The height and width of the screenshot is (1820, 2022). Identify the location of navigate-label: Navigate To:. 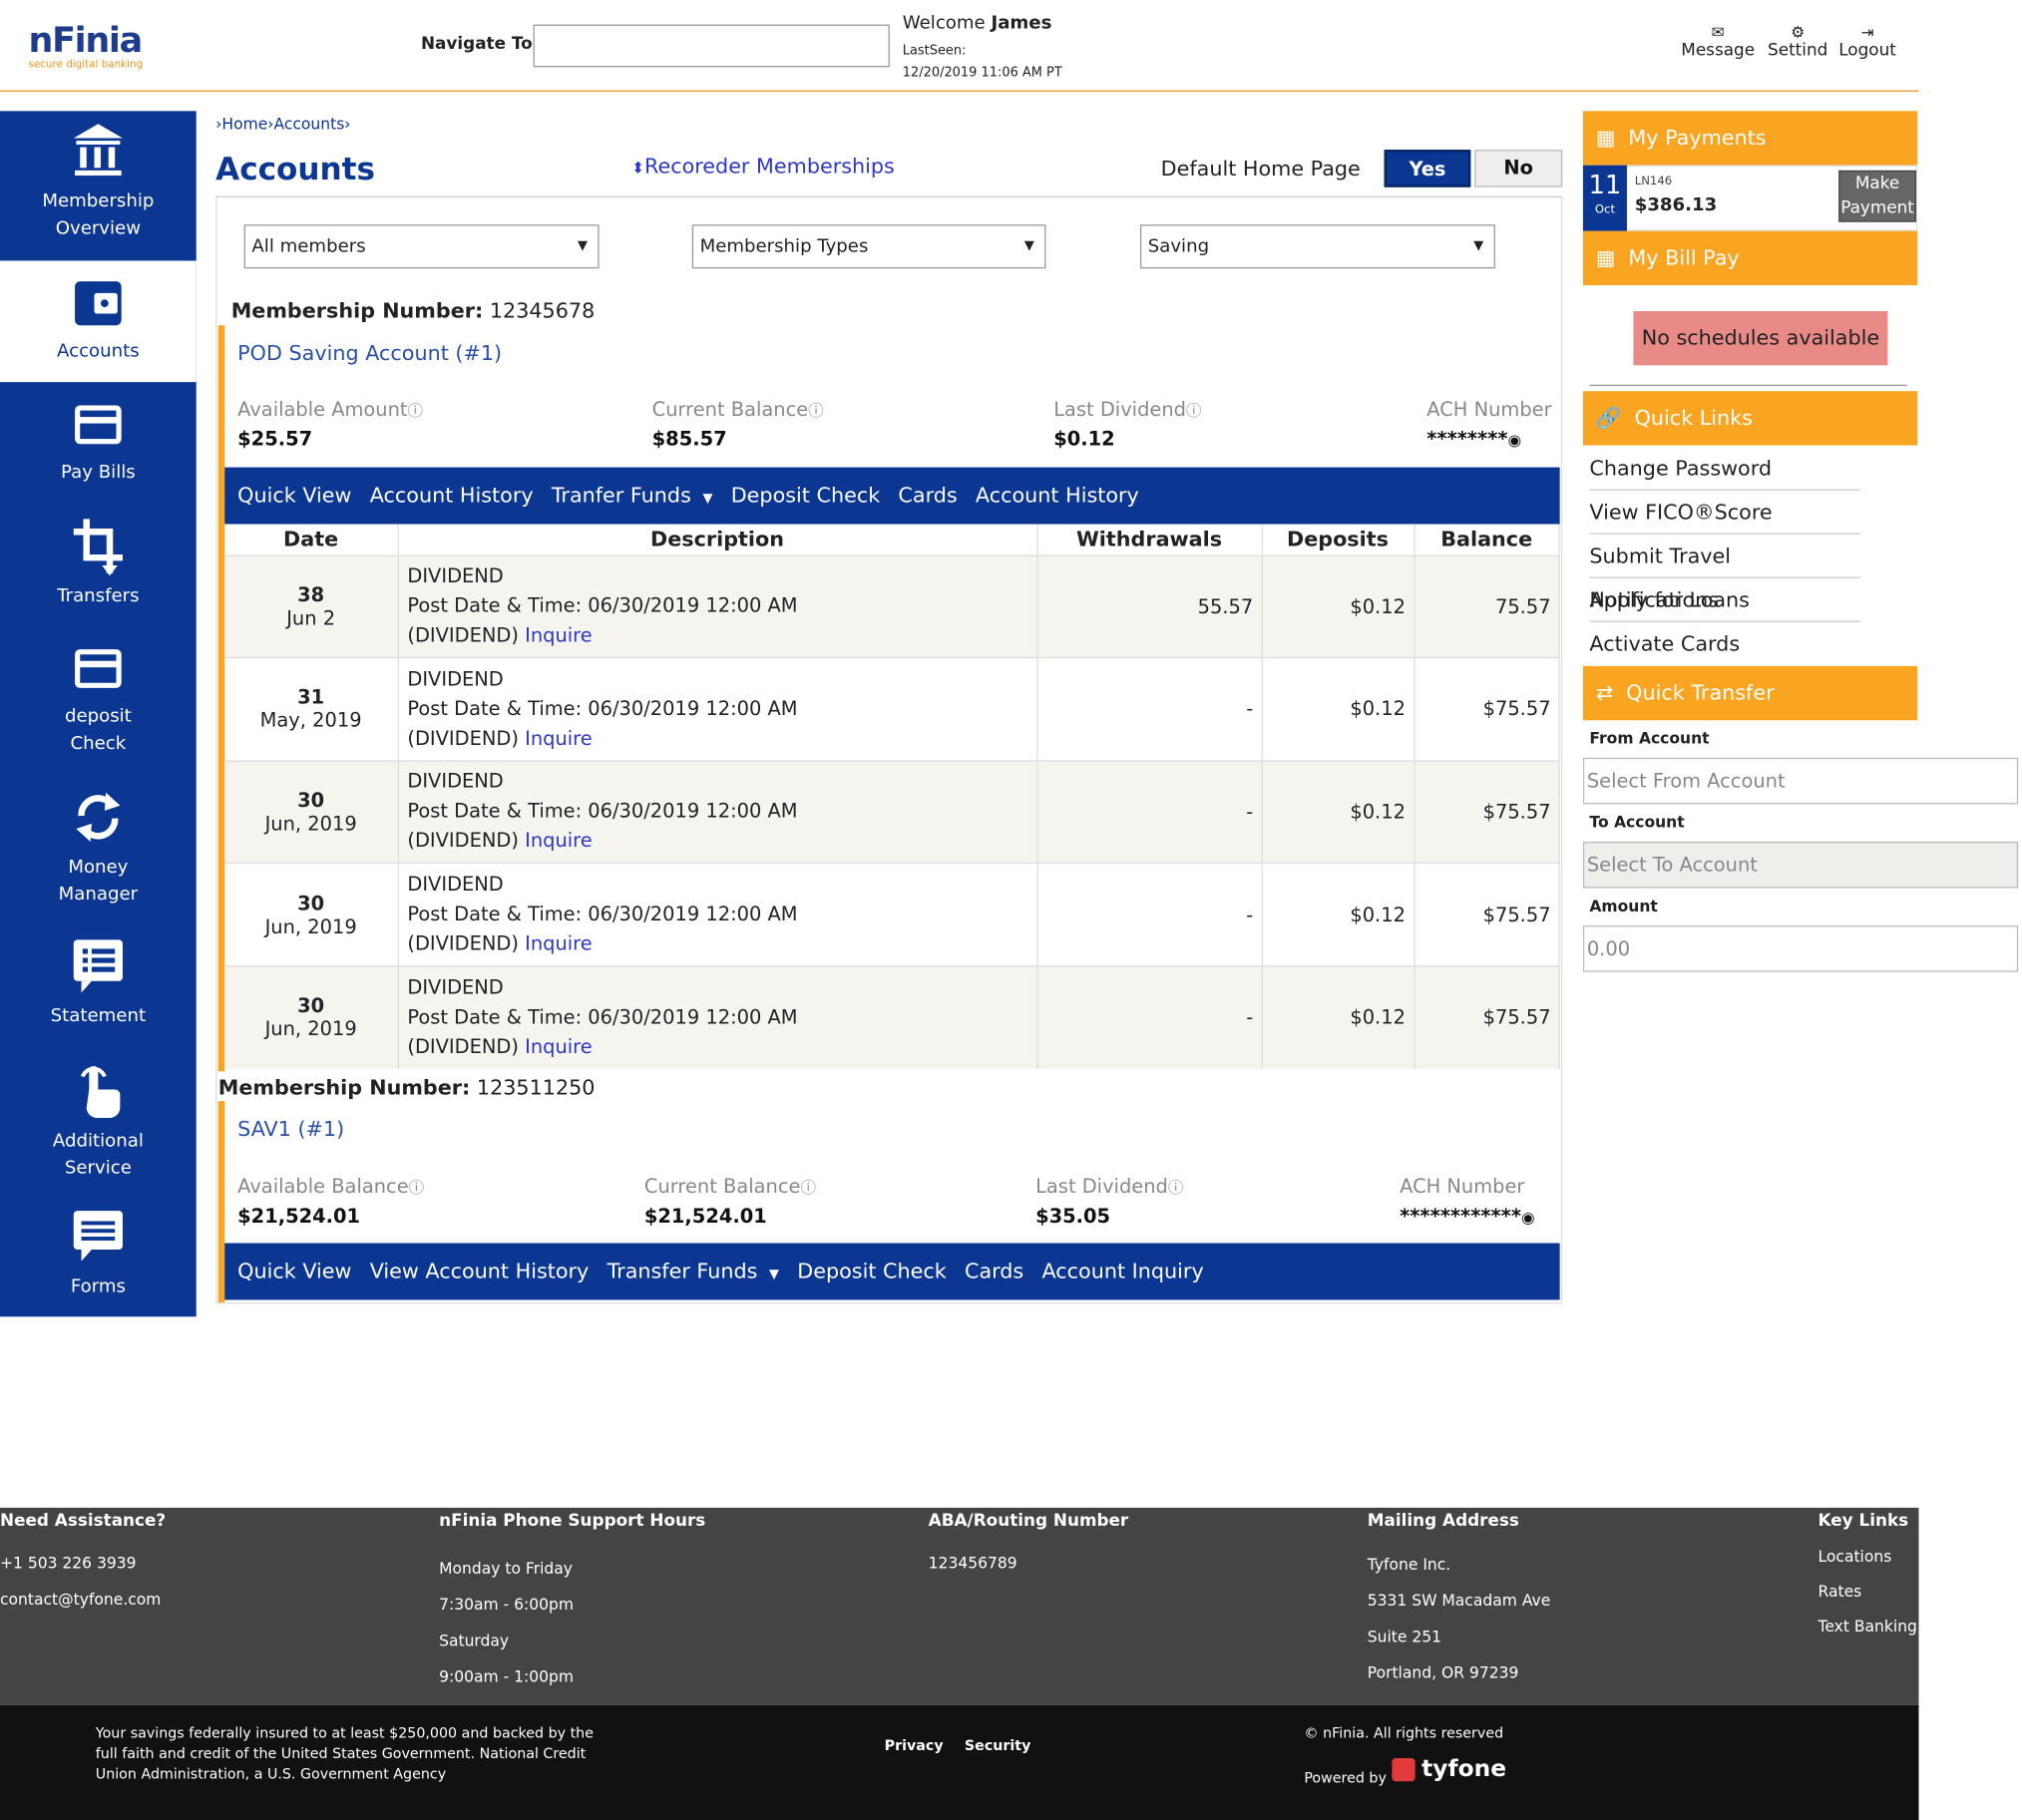
(480, 44).